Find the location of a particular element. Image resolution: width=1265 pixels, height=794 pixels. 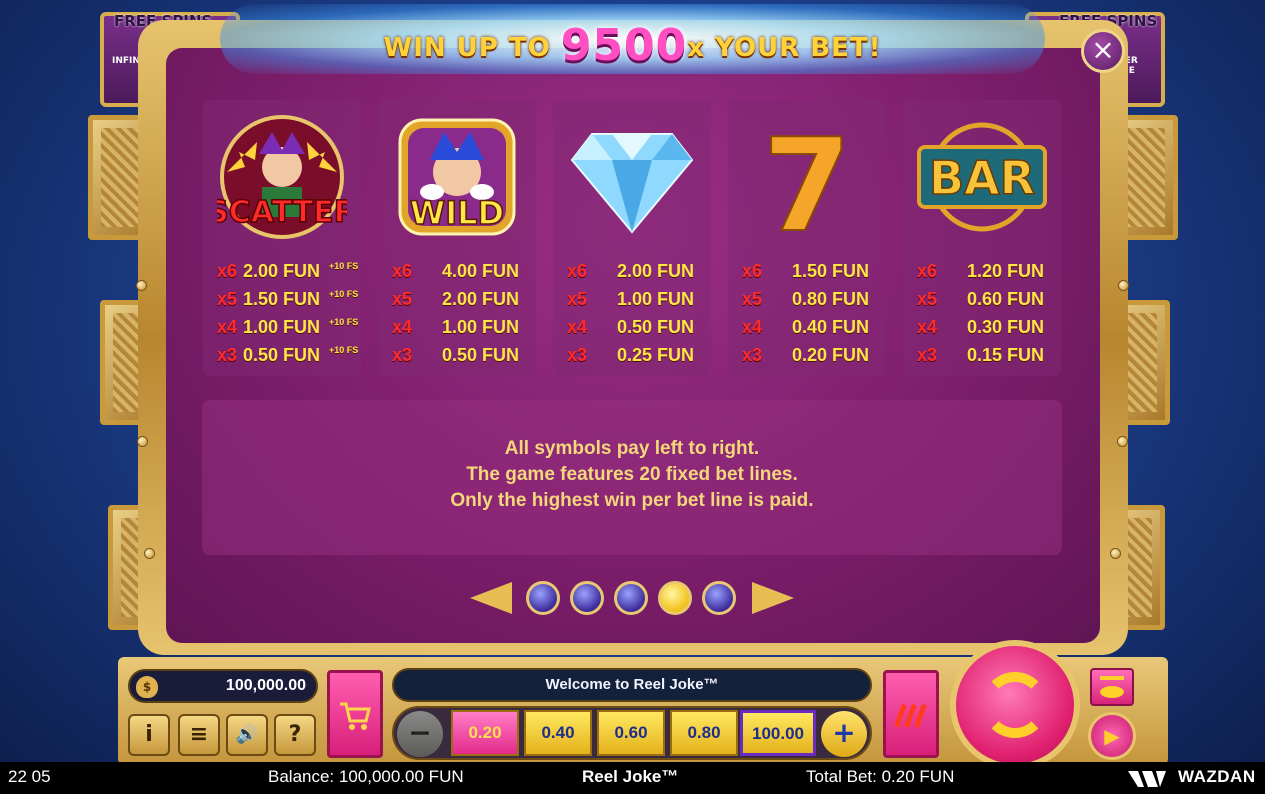

pay-value: 0.60 FUN is located at coordinates (1006, 299).